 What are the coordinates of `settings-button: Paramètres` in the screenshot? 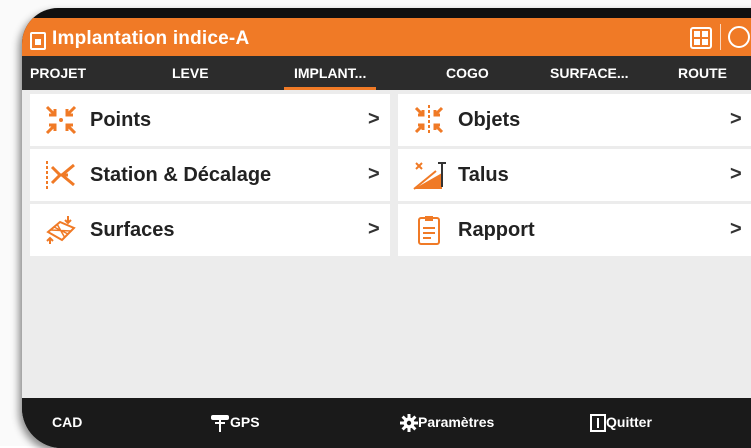 It's located at (447, 423).